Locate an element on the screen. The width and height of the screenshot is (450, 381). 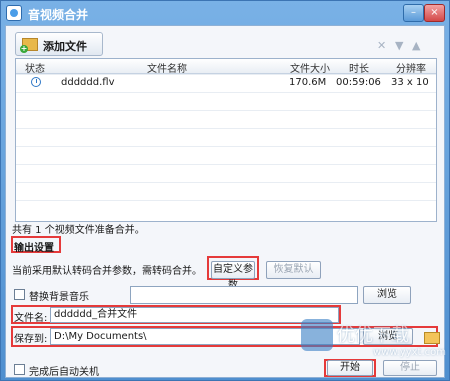
column-size: 文件大小 is located at coordinates (310, 67).